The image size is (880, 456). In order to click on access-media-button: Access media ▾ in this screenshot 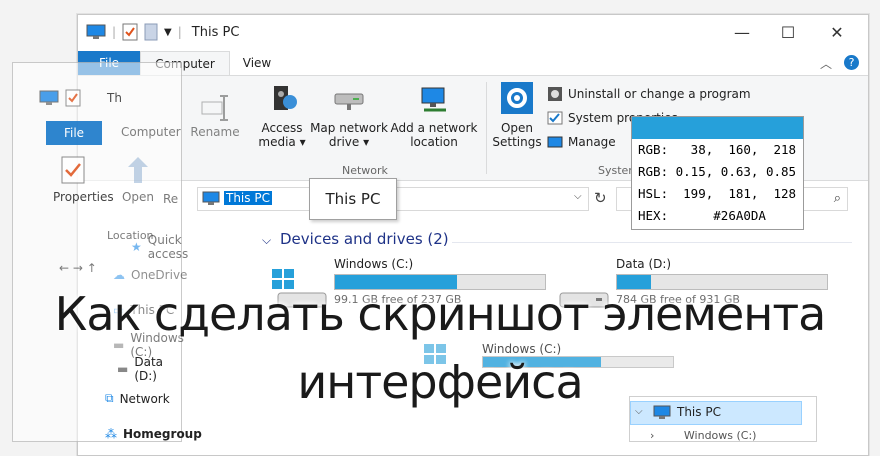, I will do `click(282, 115)`.